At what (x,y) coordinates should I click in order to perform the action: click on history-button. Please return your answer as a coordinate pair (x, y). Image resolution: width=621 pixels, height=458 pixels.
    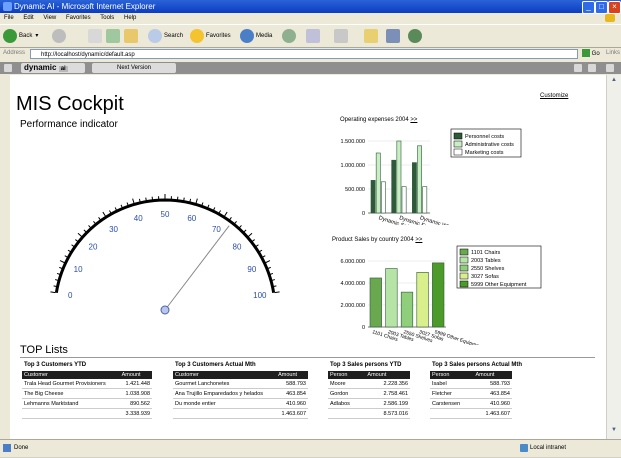
    Looking at the image, I should click on (290, 36).